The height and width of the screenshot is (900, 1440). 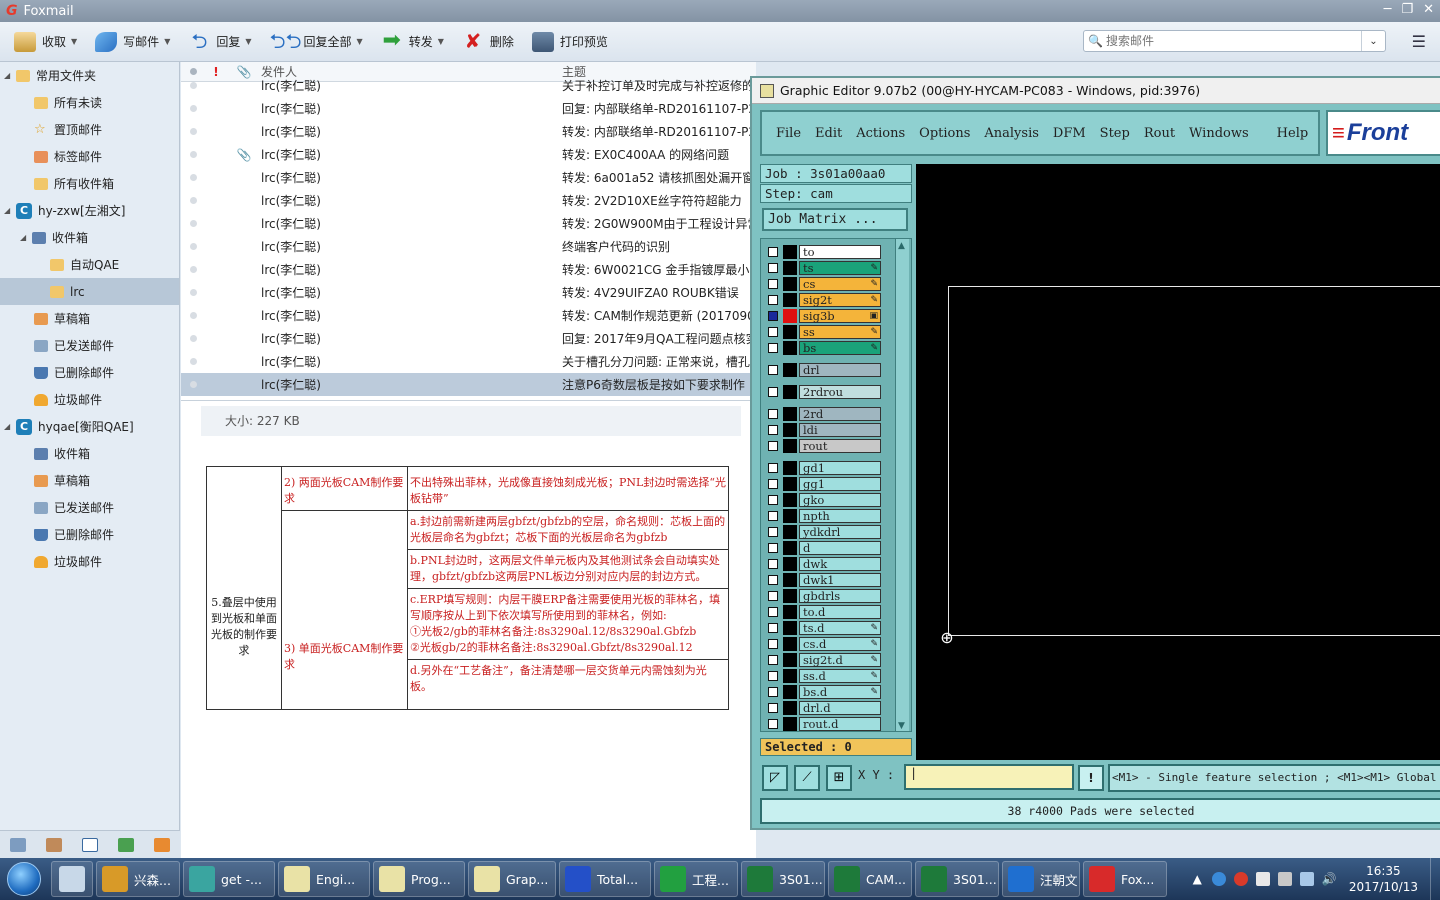 What do you see at coordinates (840, 596) in the screenshot?
I see `layer-name: gbdrls` at bounding box center [840, 596].